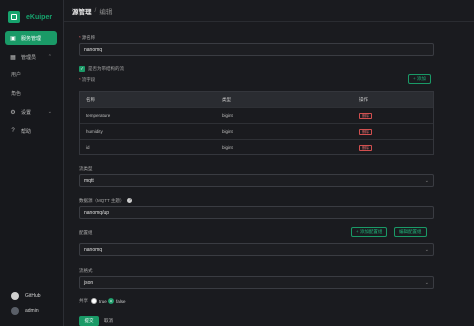  Describe the element at coordinates (49, 57) in the screenshot. I see `chevron-up-icon: ⌃` at that location.